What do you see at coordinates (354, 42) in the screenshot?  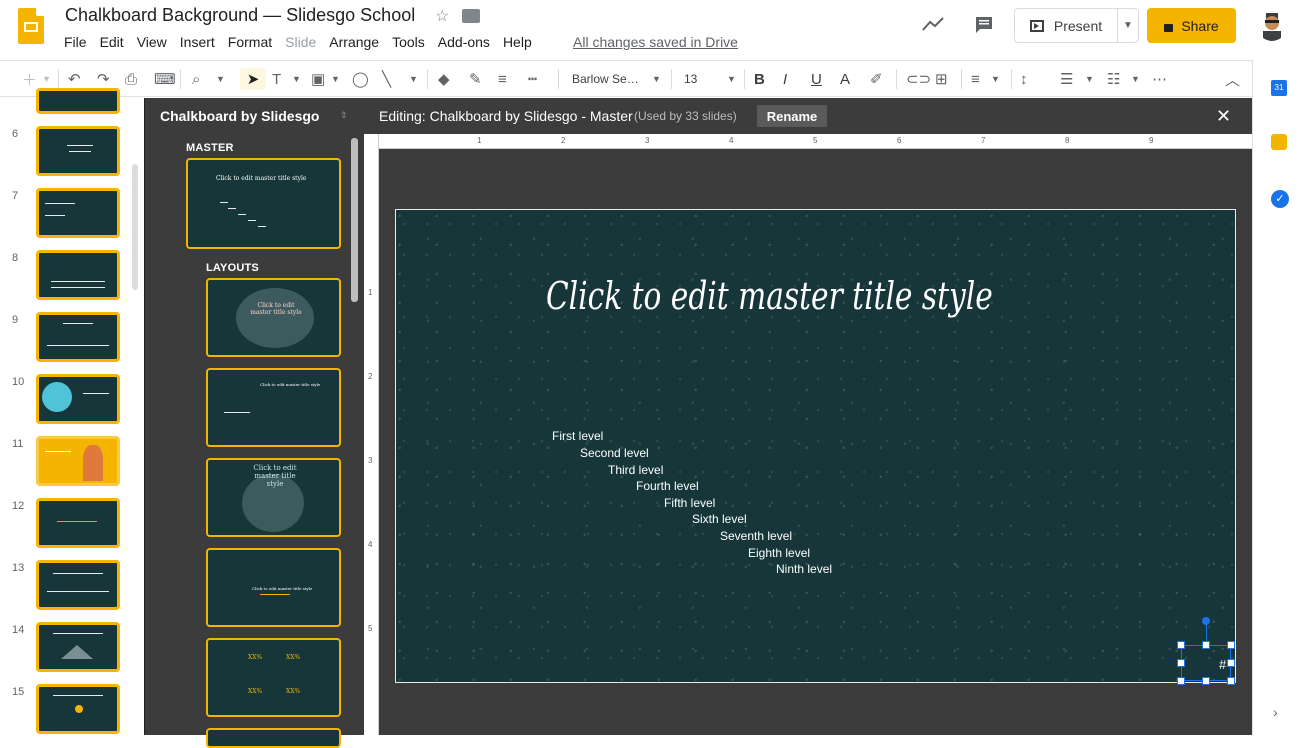 I see `menu-arrange: Arrange` at bounding box center [354, 42].